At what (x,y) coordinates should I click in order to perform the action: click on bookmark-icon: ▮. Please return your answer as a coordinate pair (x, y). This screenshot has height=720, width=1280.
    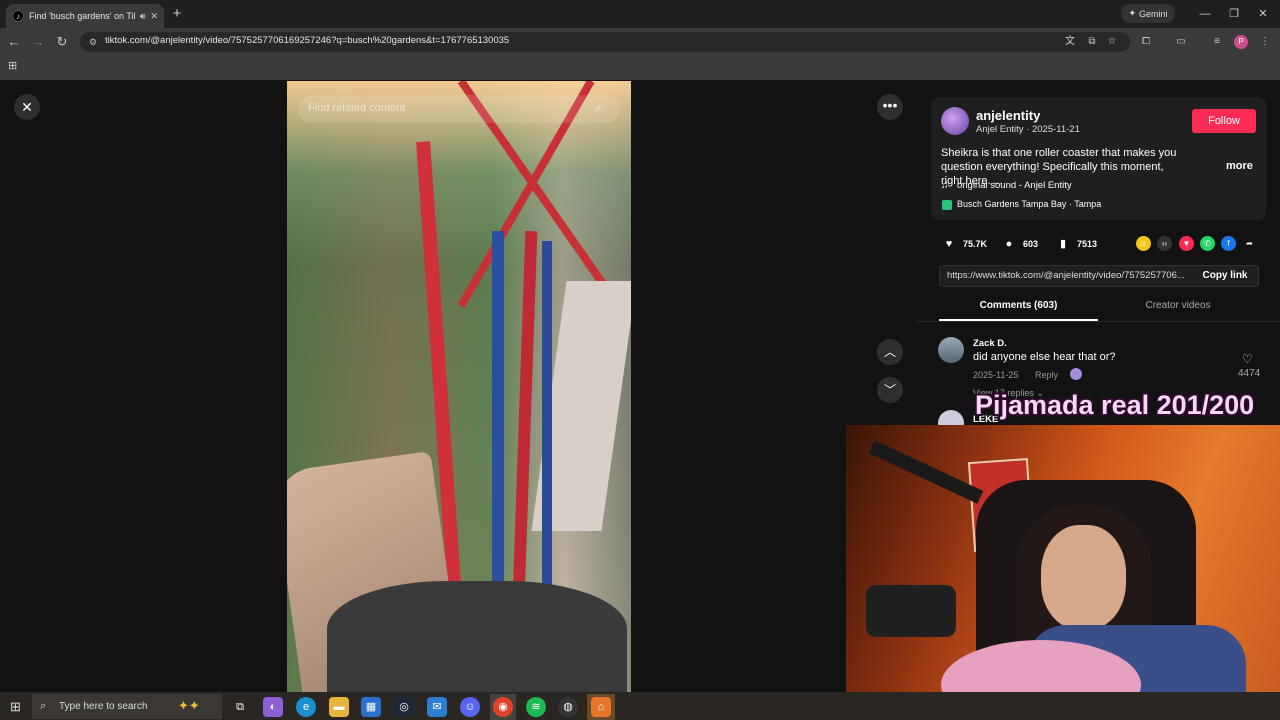
    Looking at the image, I should click on (1063, 244).